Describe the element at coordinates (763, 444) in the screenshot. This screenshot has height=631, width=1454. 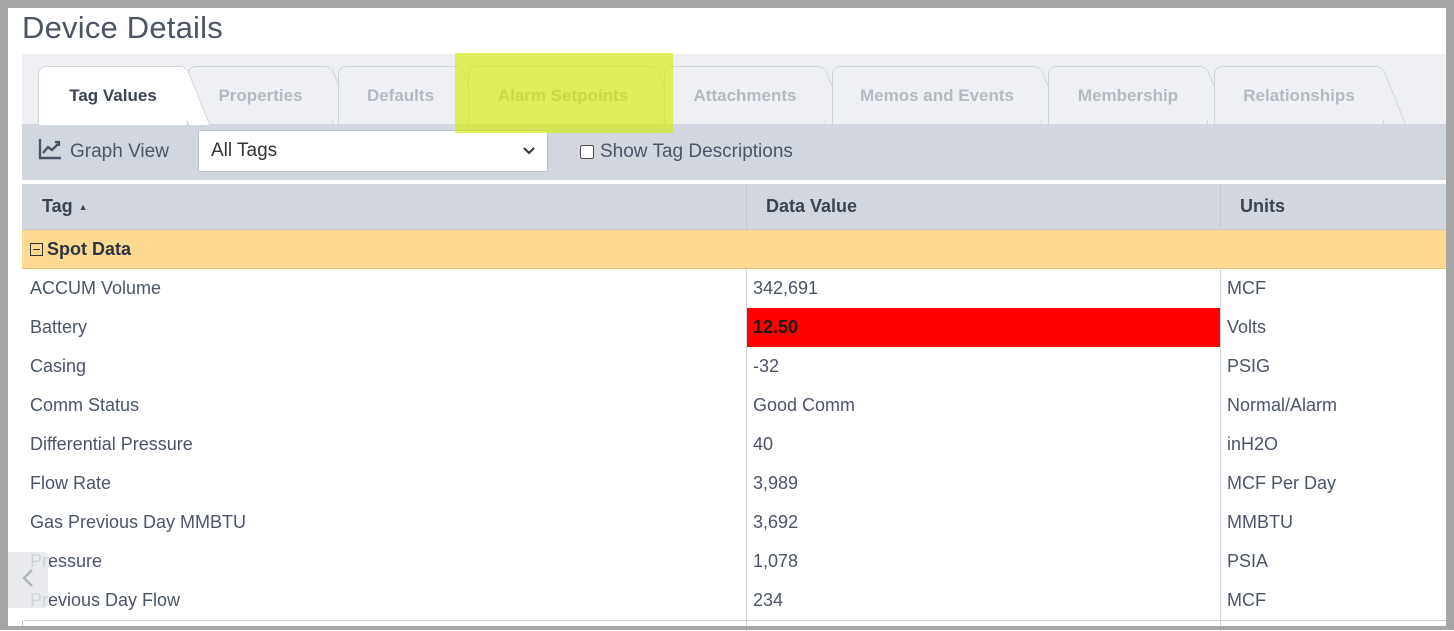
I see `value-cell: 40` at that location.